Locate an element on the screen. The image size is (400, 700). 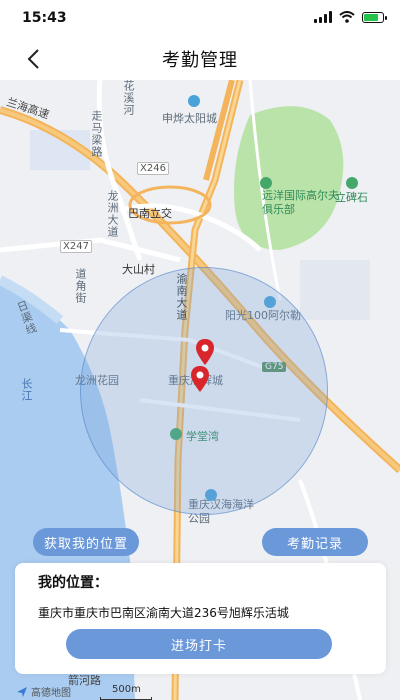
wifi-icon is located at coordinates (347, 17).